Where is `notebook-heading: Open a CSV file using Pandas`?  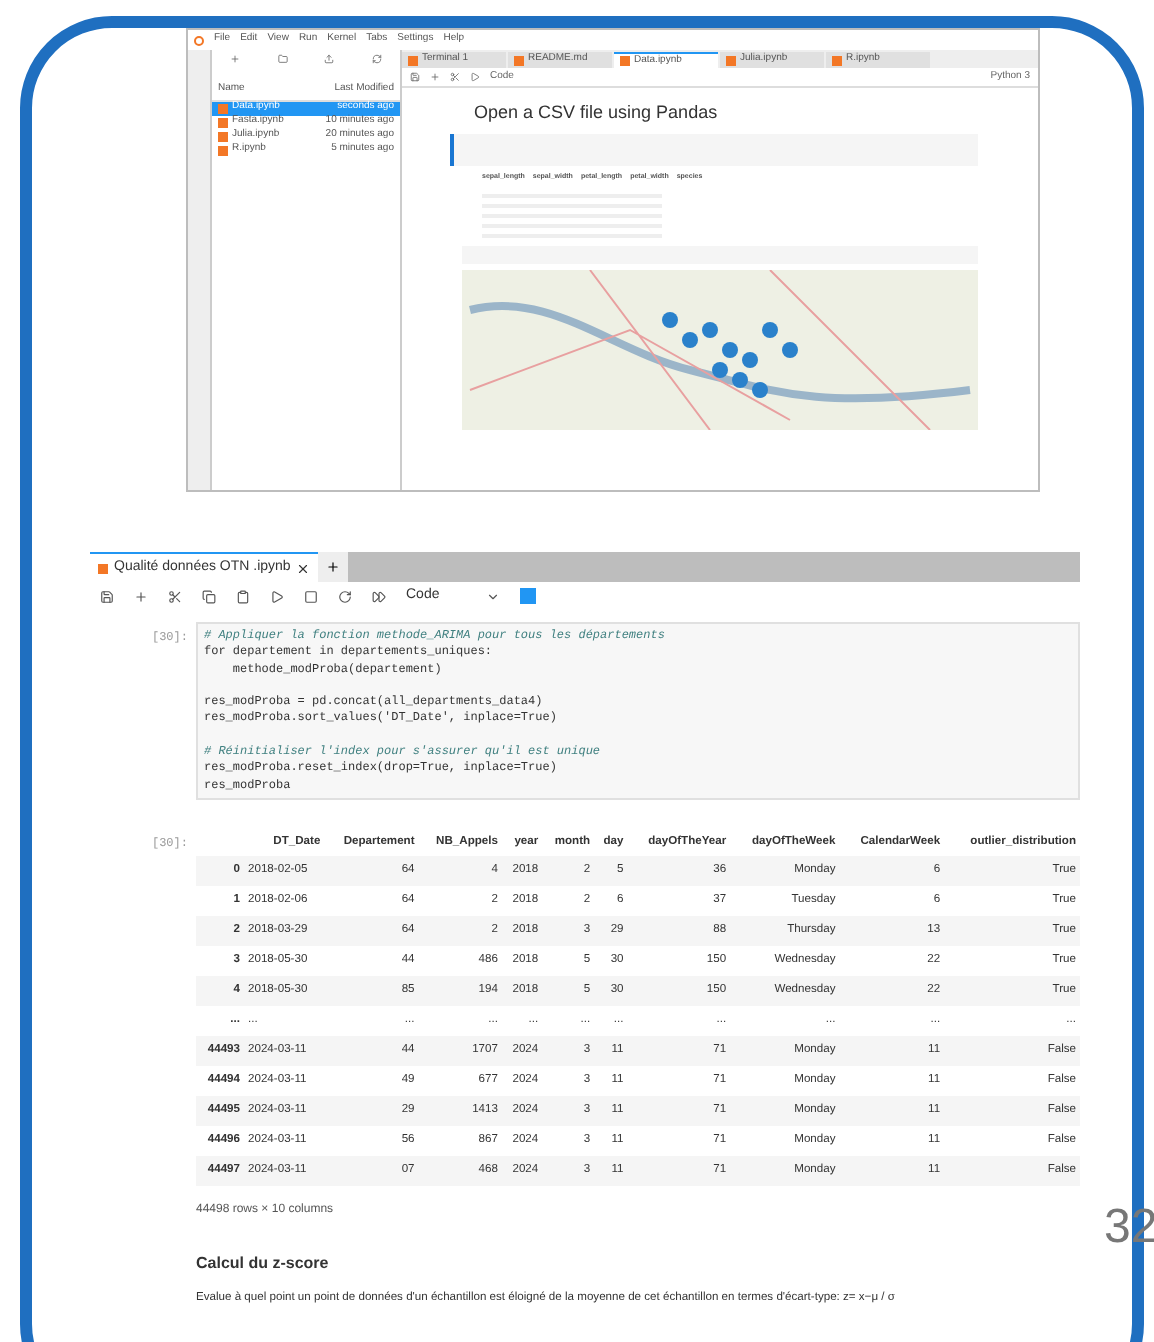 notebook-heading: Open a CSV file using Pandas is located at coordinates (597, 113).